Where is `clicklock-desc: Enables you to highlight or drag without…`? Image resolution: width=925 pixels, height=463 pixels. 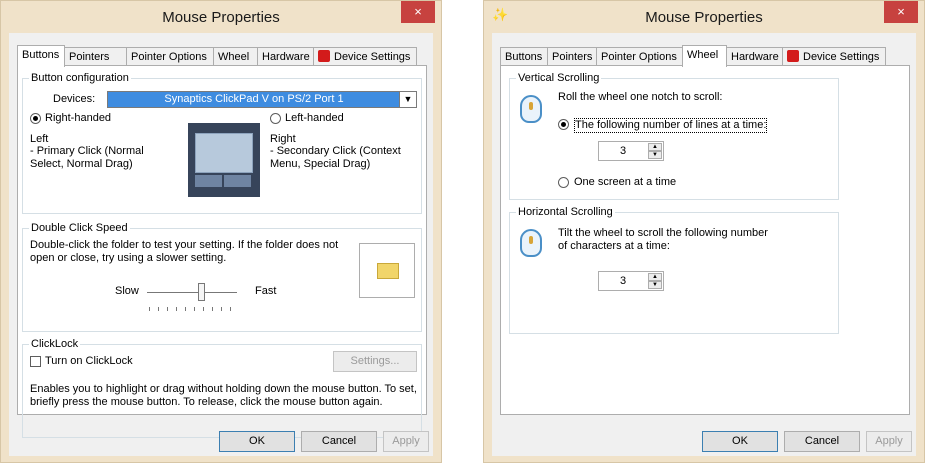
clicklock-desc: Enables you to highlight or drag without… is located at coordinates (223, 395).